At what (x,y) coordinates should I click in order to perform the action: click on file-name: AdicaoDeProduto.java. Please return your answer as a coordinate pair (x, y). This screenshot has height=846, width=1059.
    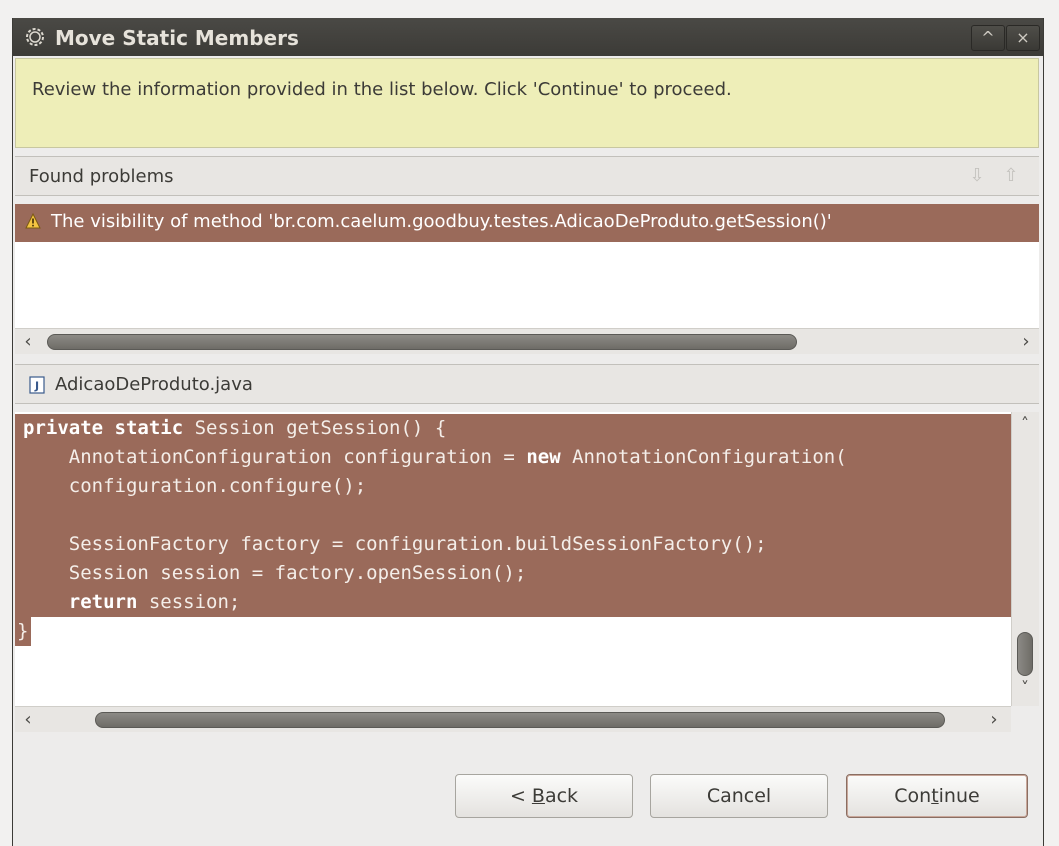
    Looking at the image, I should click on (154, 384).